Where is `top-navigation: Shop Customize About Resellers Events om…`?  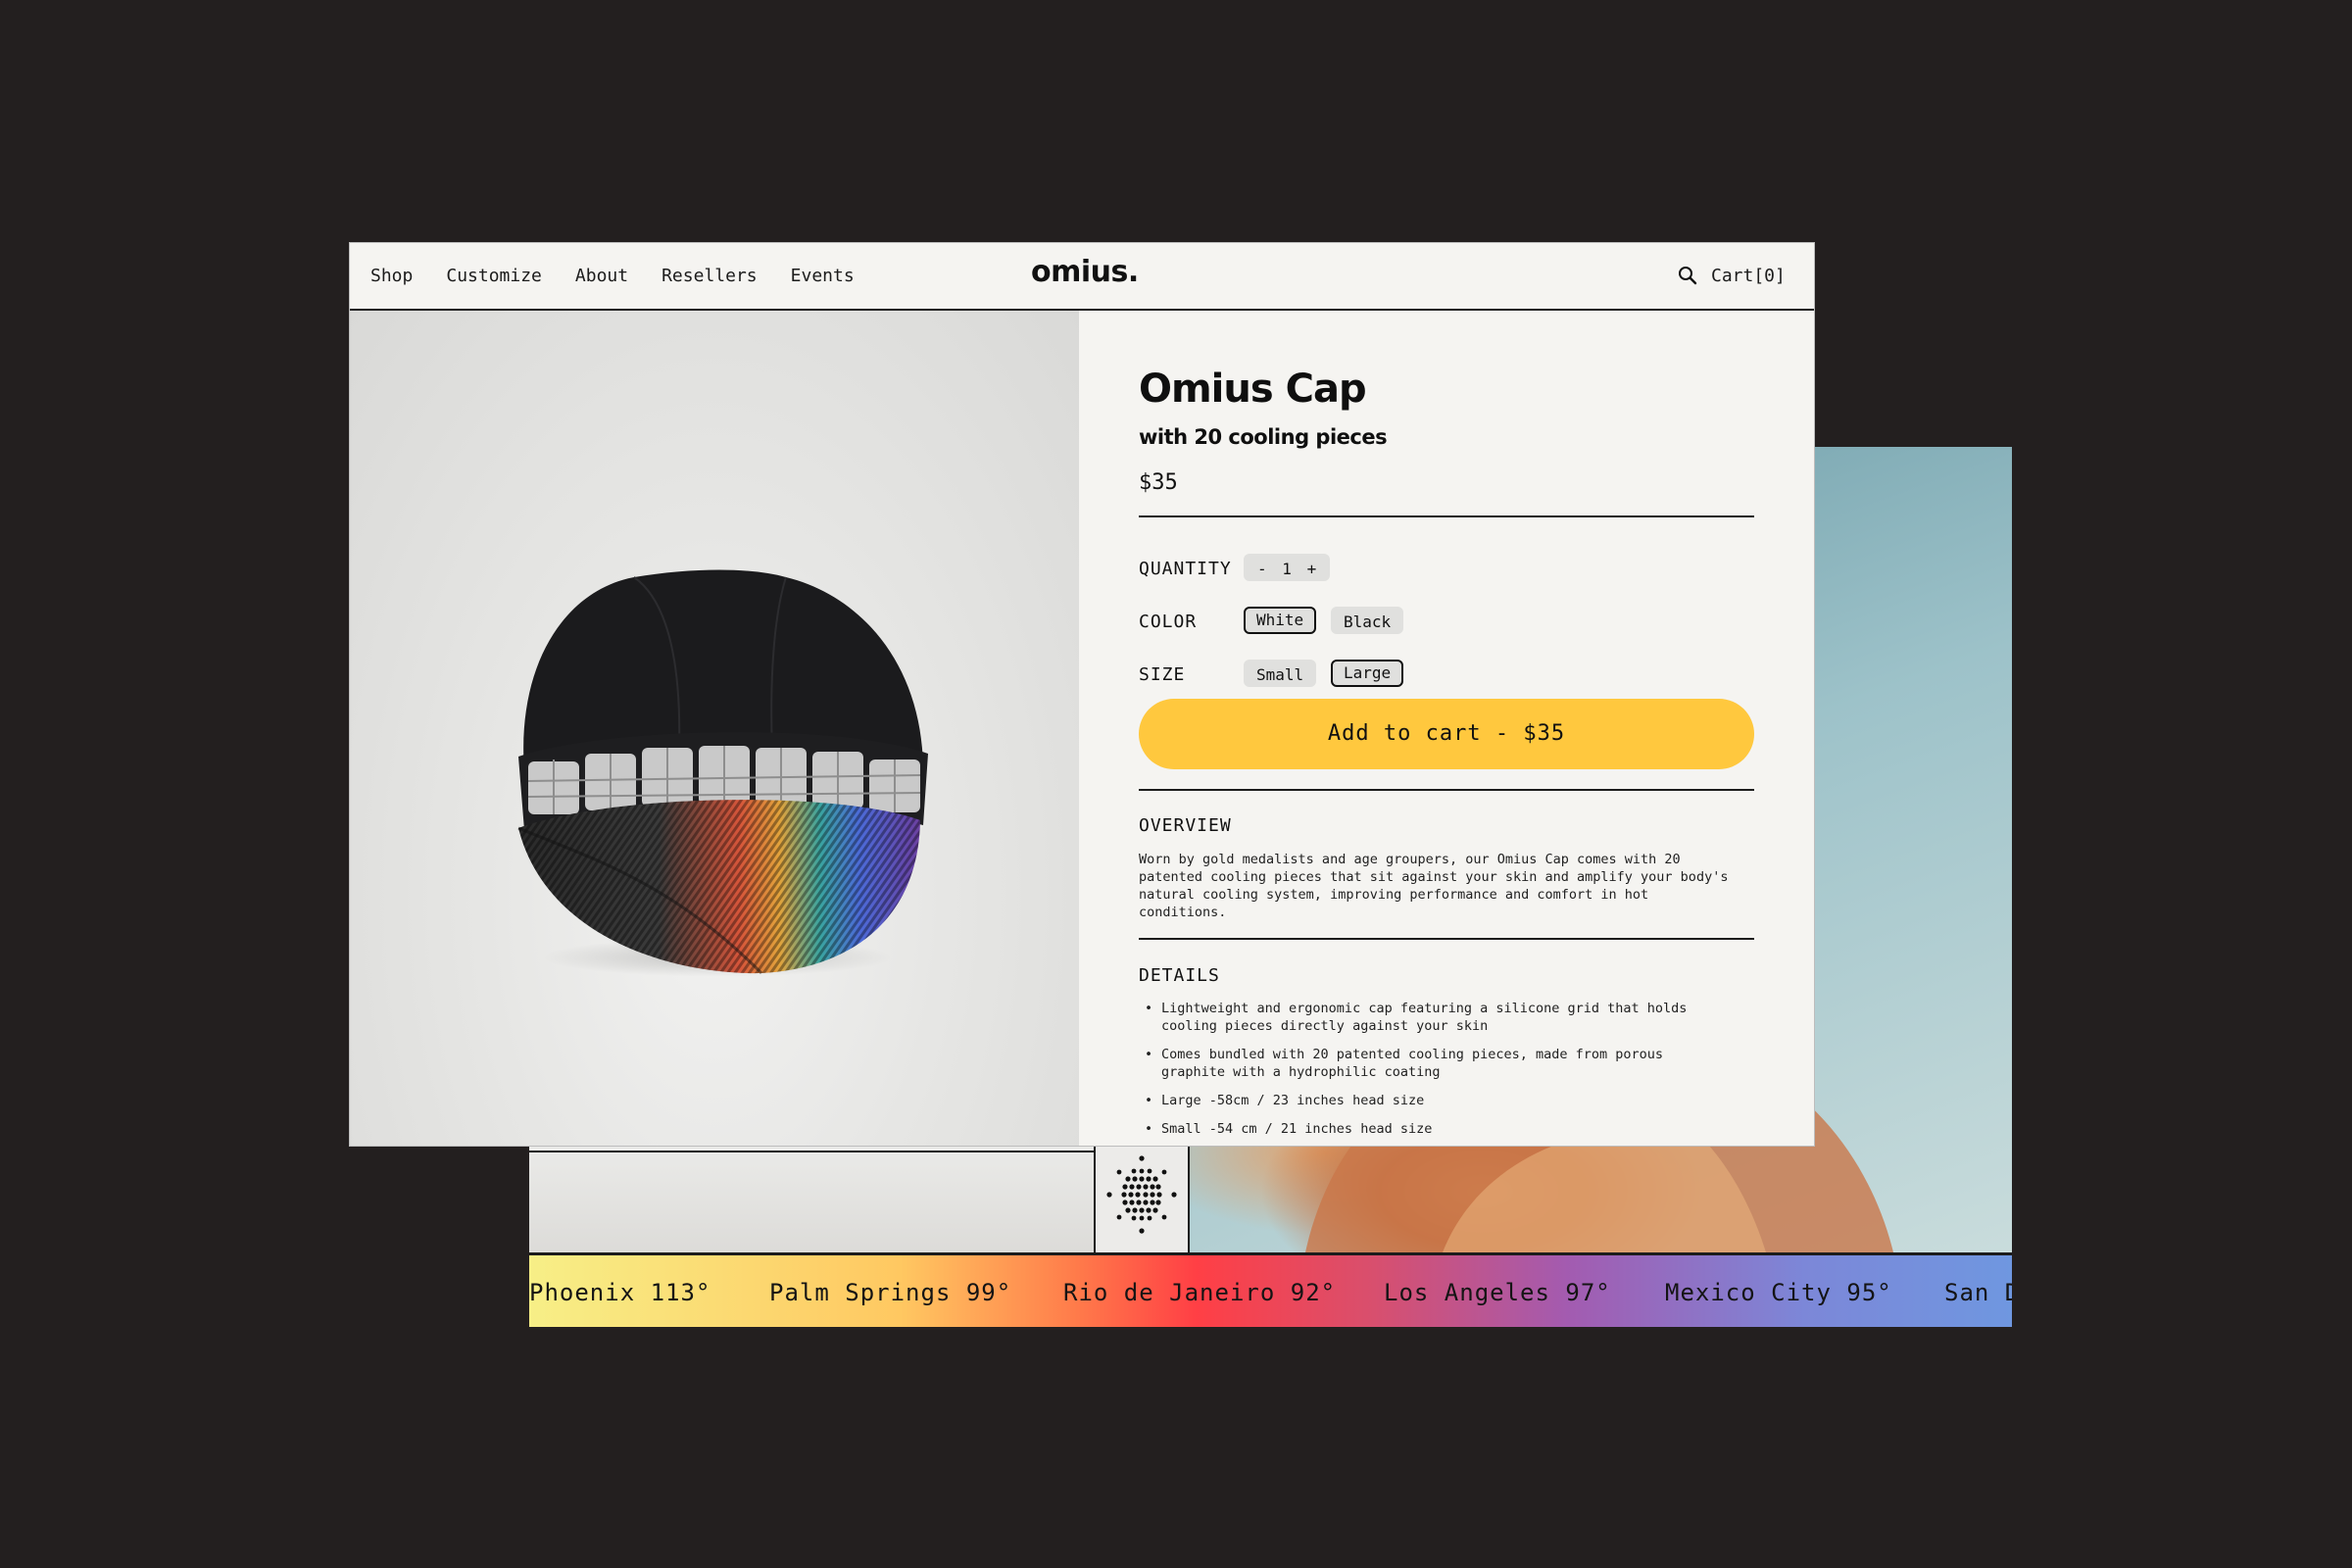 top-navigation: Shop Customize About Resellers Events om… is located at coordinates (1082, 277).